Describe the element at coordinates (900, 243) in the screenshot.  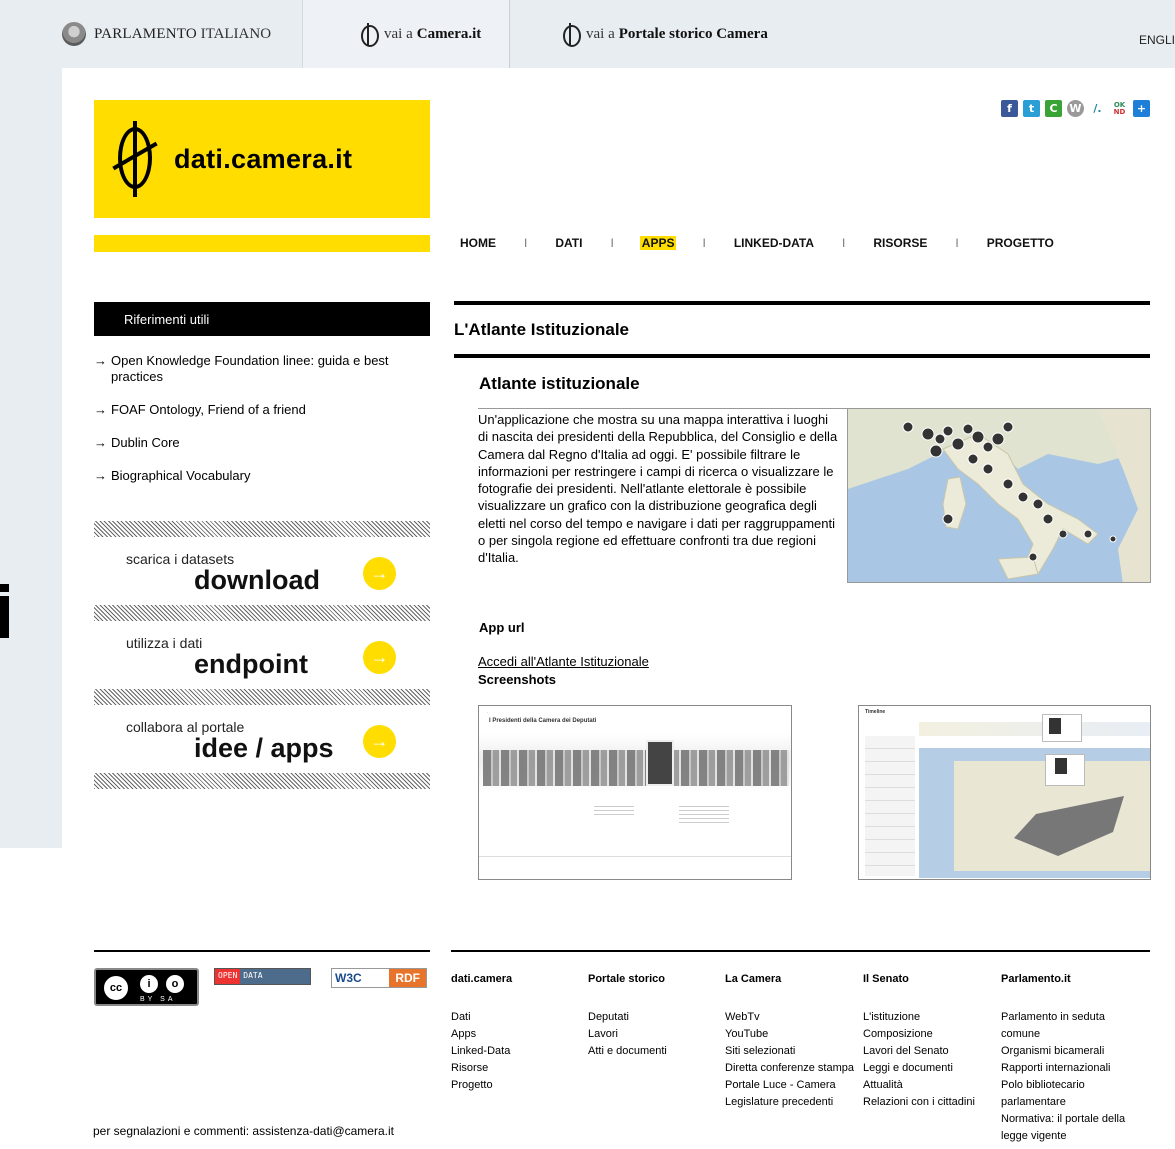
I see `nav-risorse: RISORSE` at that location.